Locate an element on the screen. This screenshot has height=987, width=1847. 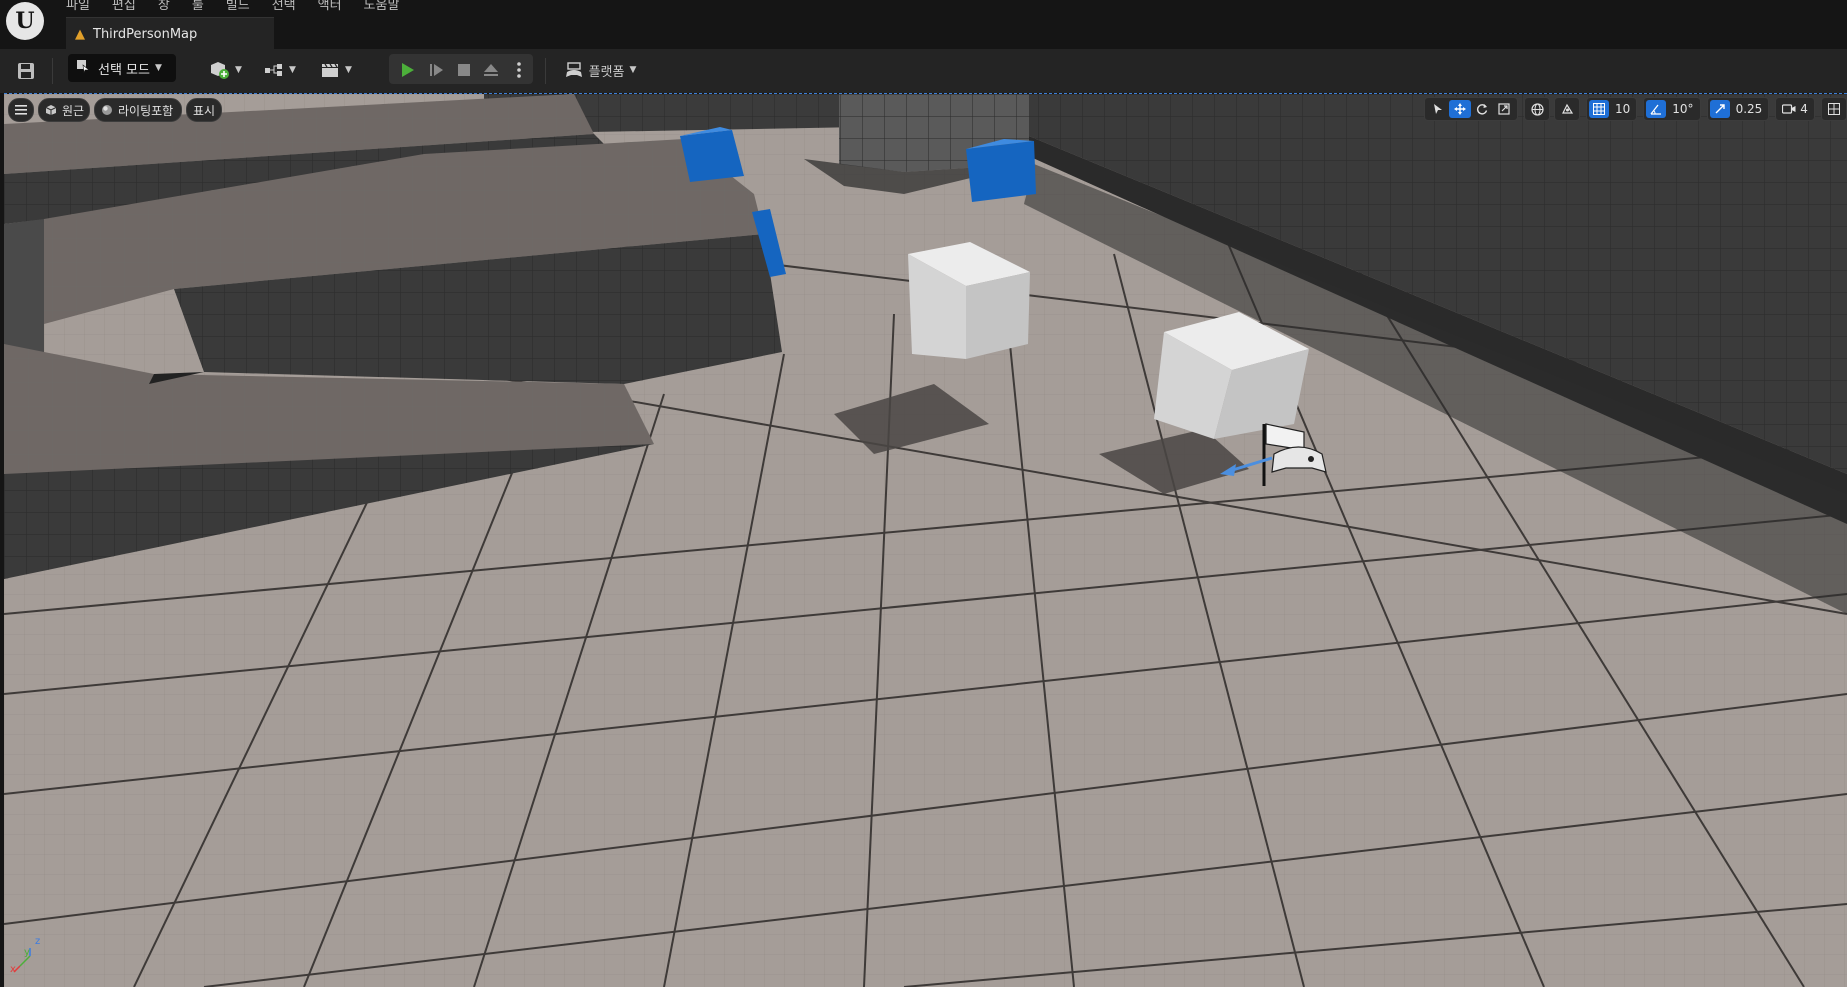
blueprint-button: ▼ is located at coordinates (280, 70).